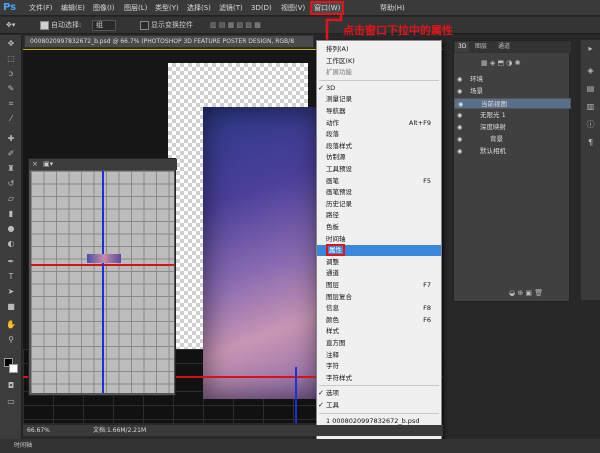 The width and height of the screenshot is (600, 453). I want to click on menu-image: 图像(I), so click(104, 8).